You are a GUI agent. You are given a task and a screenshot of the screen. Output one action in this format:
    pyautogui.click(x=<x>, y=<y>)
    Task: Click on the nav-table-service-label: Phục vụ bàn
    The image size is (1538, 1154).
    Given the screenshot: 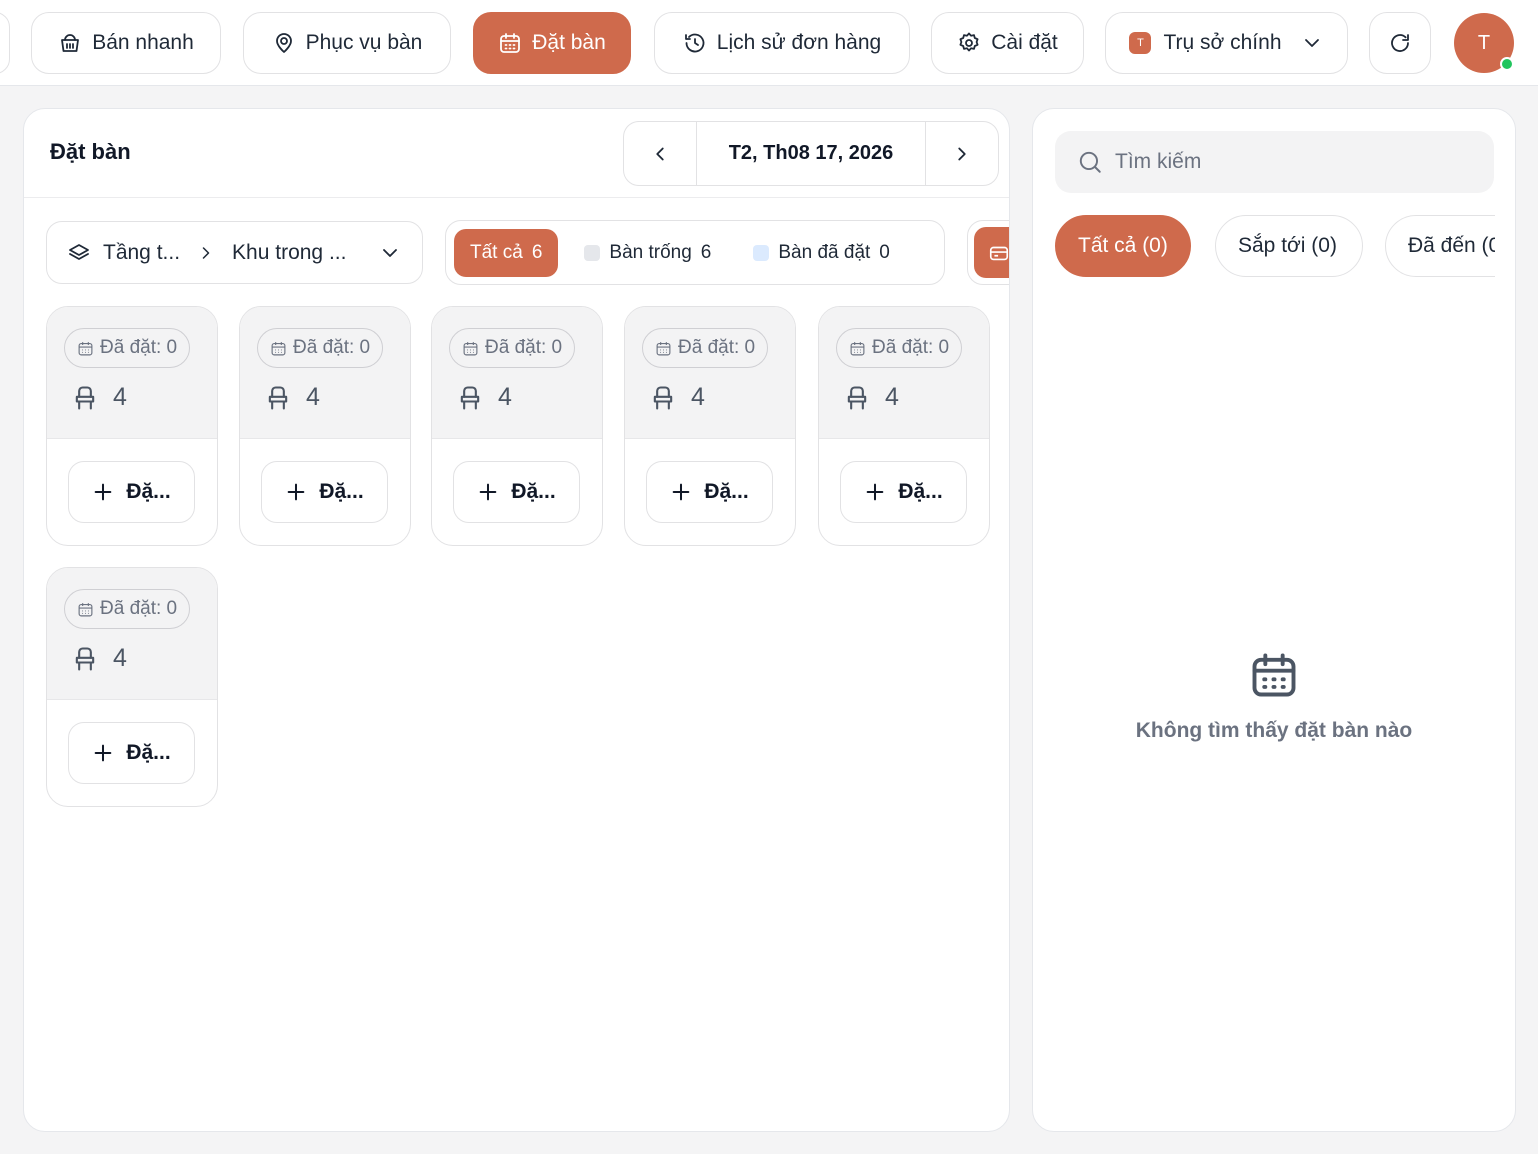 What is the action you would take?
    pyautogui.click(x=364, y=42)
    